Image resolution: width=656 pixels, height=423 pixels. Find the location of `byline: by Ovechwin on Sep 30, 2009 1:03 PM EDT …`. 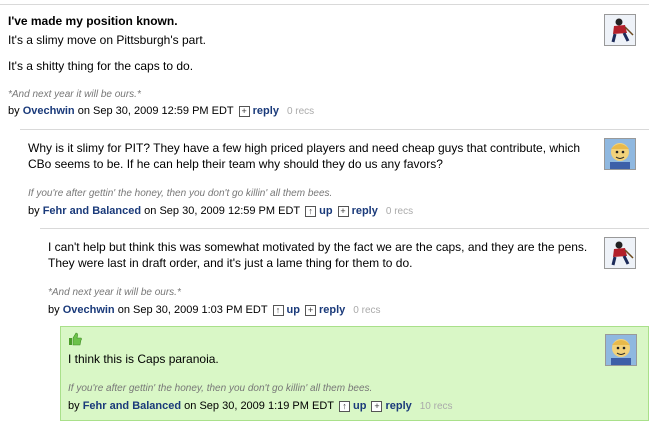

byline: by Ovechwin on Sep 30, 2009 1:03 PM EDT … is located at coordinates (214, 310).